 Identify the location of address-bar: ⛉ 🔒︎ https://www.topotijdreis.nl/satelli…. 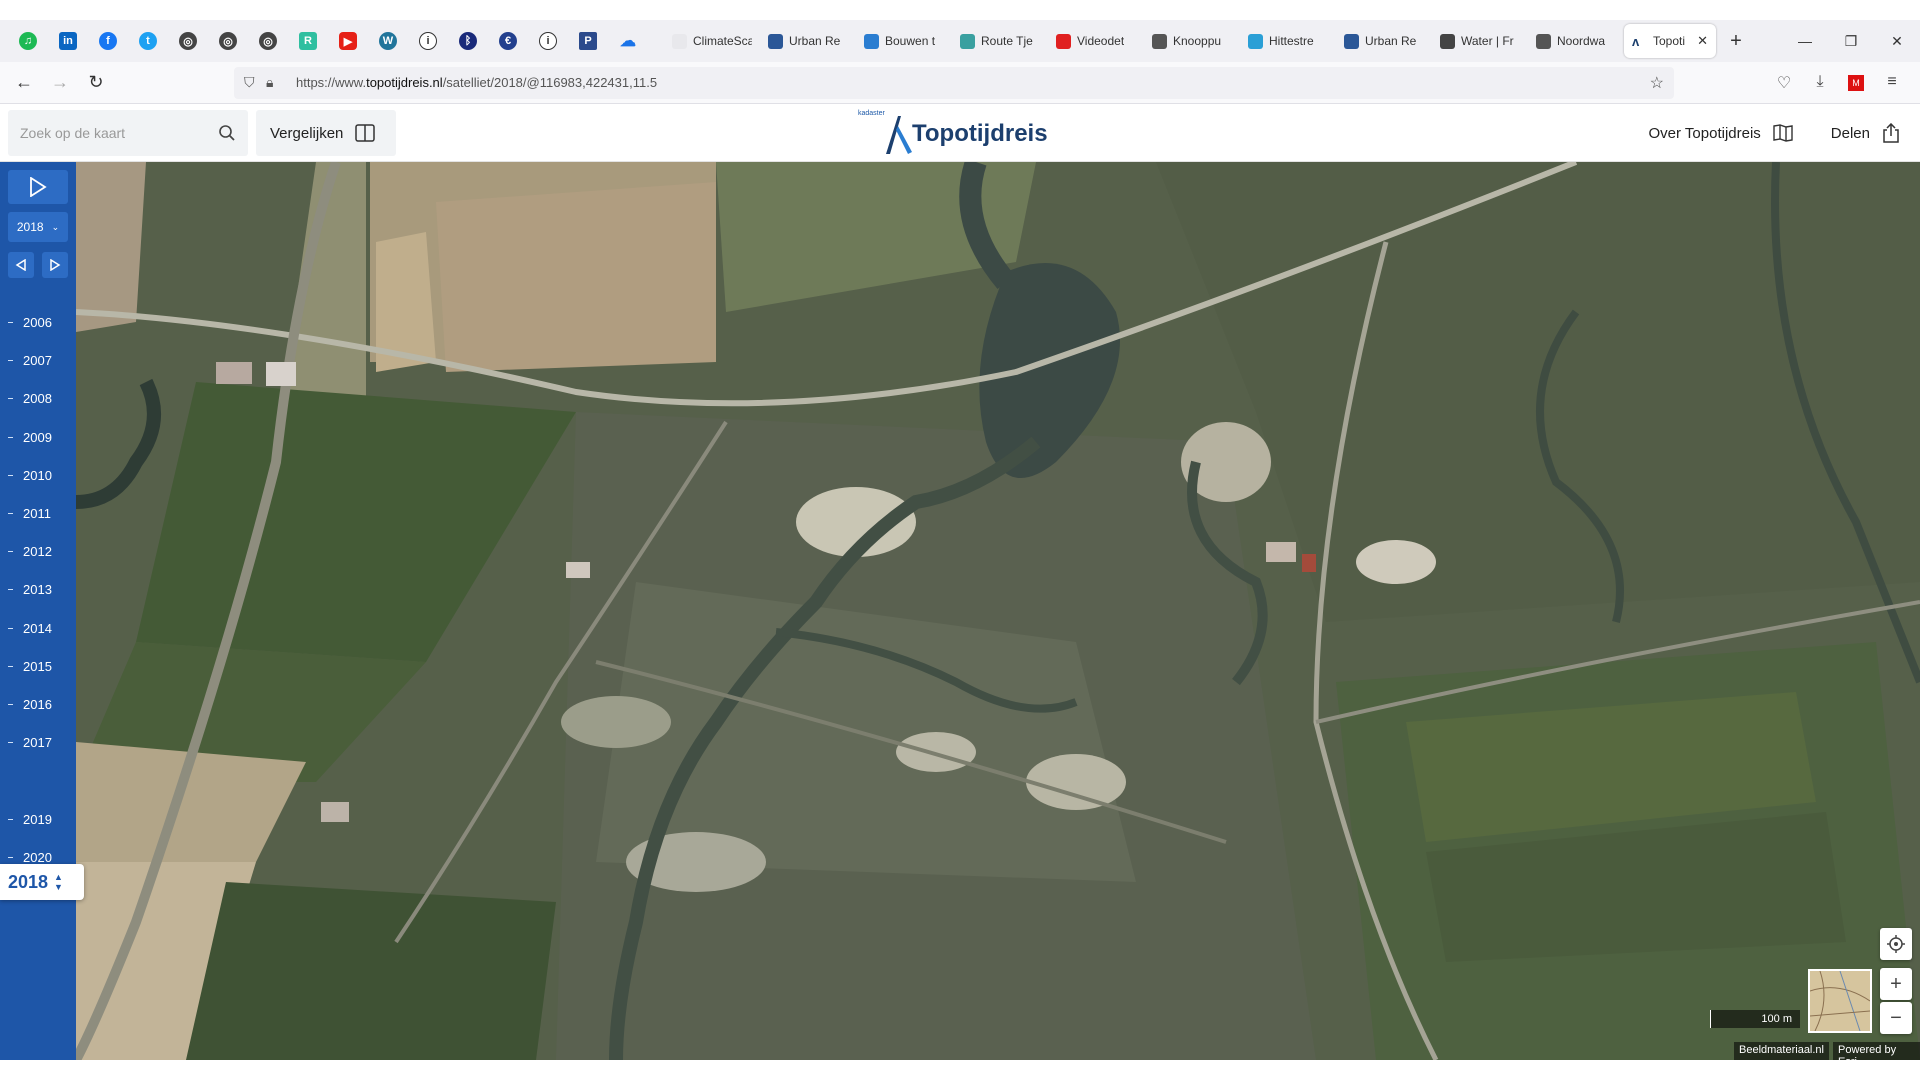
(954, 82).